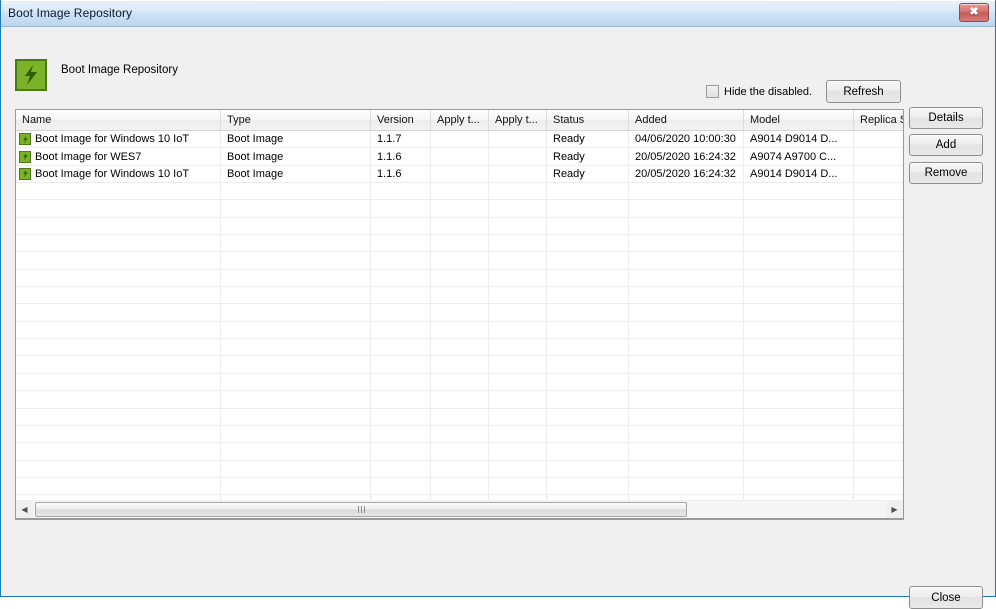 The image size is (996, 609). I want to click on details-button: Details, so click(946, 118).